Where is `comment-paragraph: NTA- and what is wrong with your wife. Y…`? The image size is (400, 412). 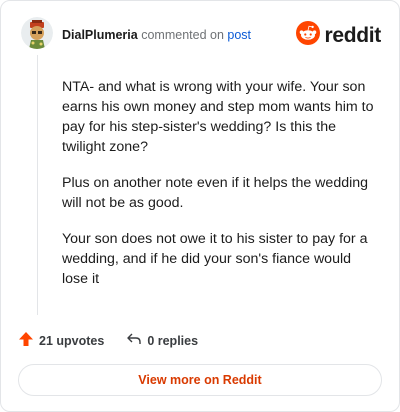
comment-paragraph: NTA- and what is wrong with your wife. Y… is located at coordinates (218, 117).